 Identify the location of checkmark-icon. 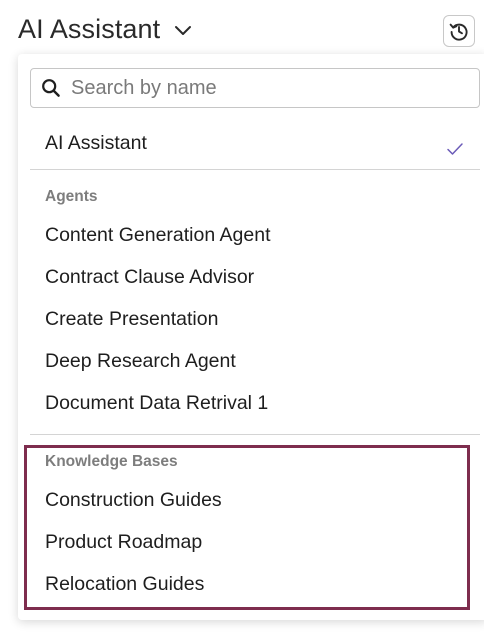
(455, 149).